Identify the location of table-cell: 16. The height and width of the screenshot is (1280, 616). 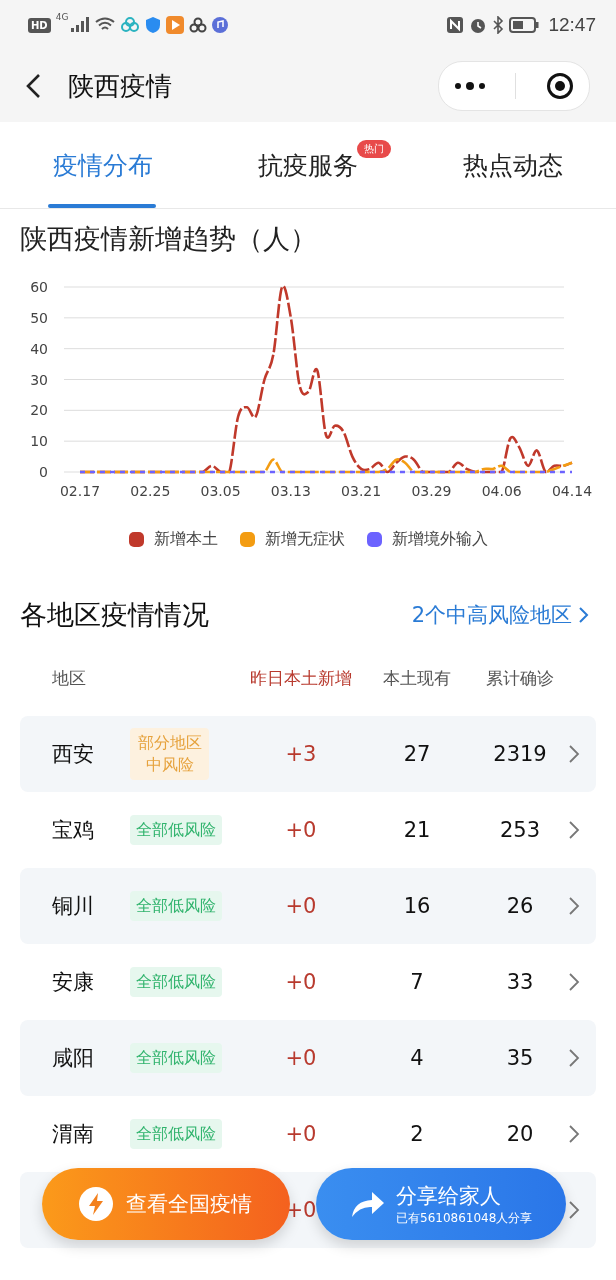
(417, 906).